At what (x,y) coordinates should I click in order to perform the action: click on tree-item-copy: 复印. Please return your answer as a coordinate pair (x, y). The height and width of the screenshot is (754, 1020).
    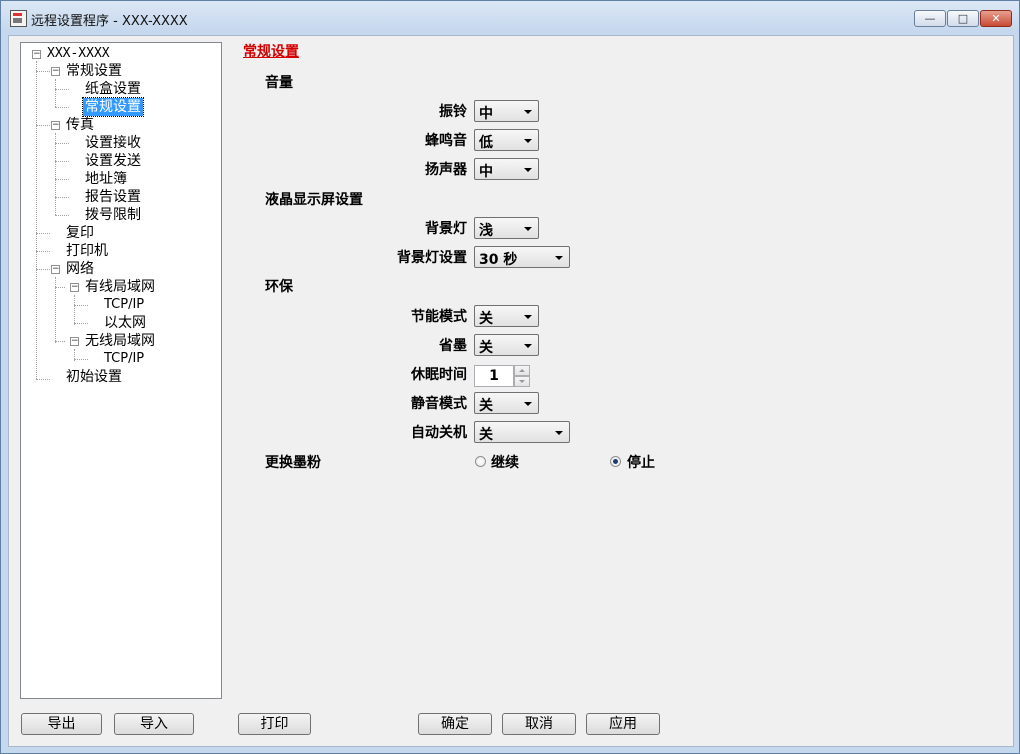
    Looking at the image, I should click on (80, 233).